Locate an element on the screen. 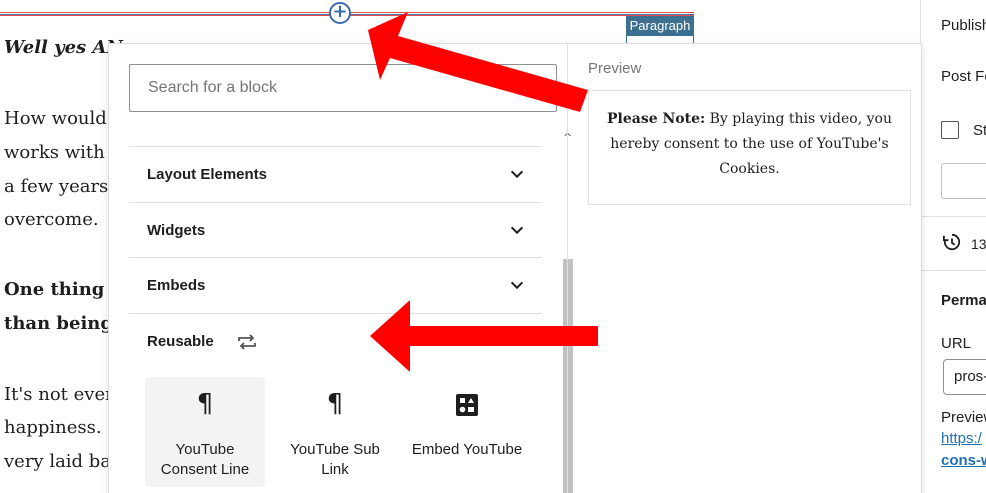 Image resolution: width=986 pixels, height=493 pixels. revisions-count: 13 is located at coordinates (978, 244).